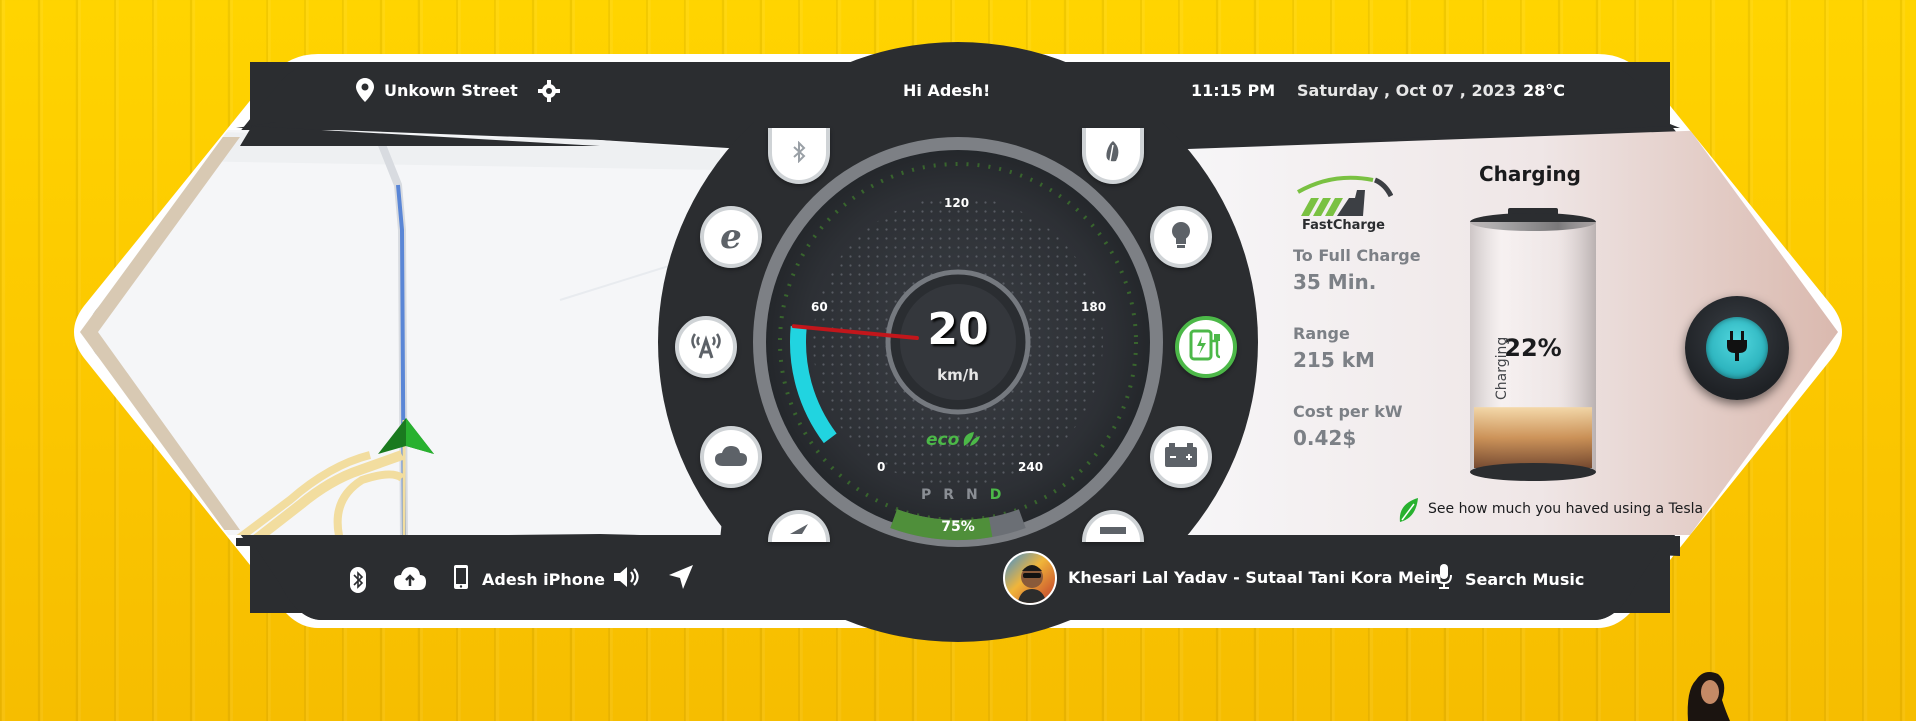 The height and width of the screenshot is (721, 1916). What do you see at coordinates (996, 495) in the screenshot?
I see `gear-d: D` at bounding box center [996, 495].